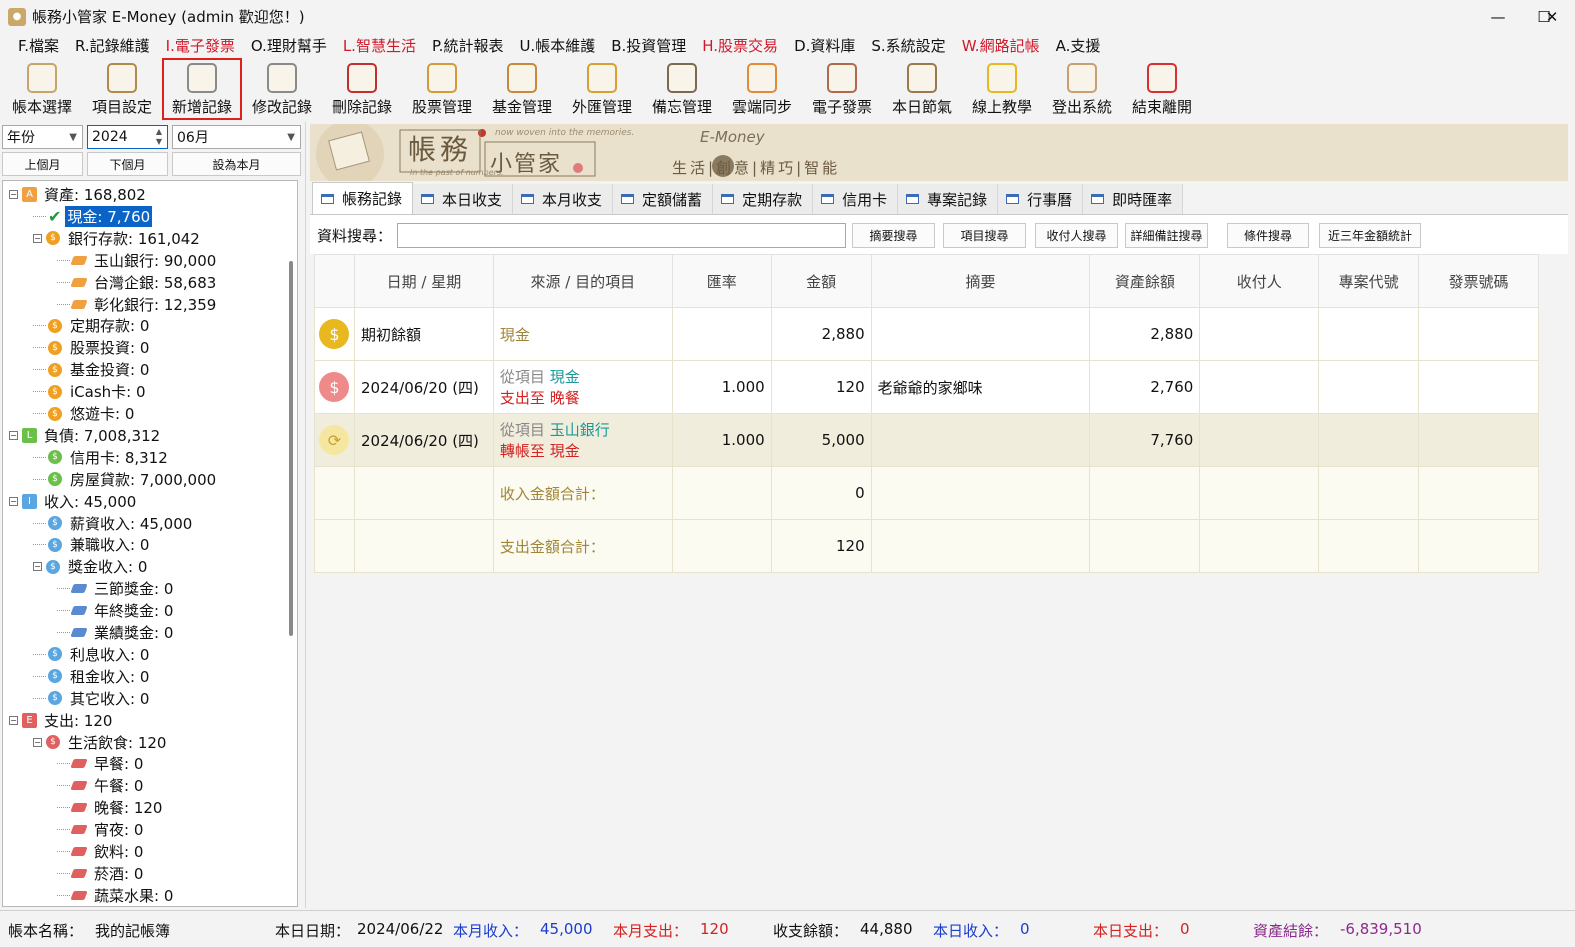 This screenshot has width=1575, height=947. What do you see at coordinates (1076, 235) in the screenshot?
I see `search-button: 收付人搜尋` at bounding box center [1076, 235].